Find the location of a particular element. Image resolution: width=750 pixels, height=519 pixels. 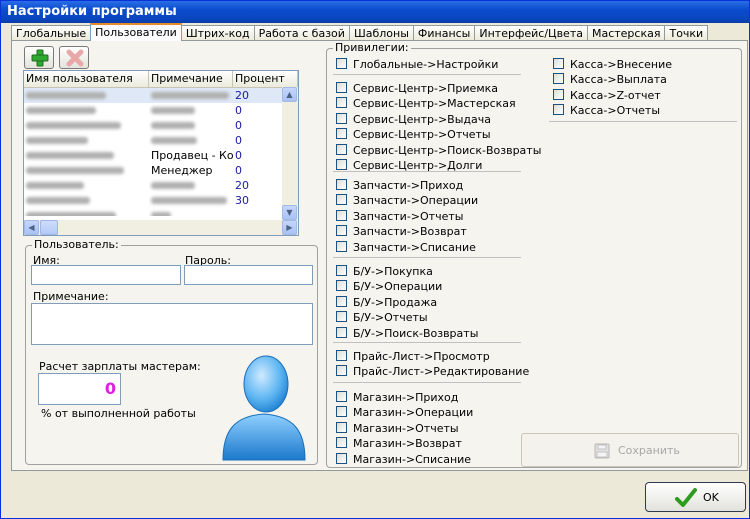

scroll-right-icon: ▶ is located at coordinates (289, 227).